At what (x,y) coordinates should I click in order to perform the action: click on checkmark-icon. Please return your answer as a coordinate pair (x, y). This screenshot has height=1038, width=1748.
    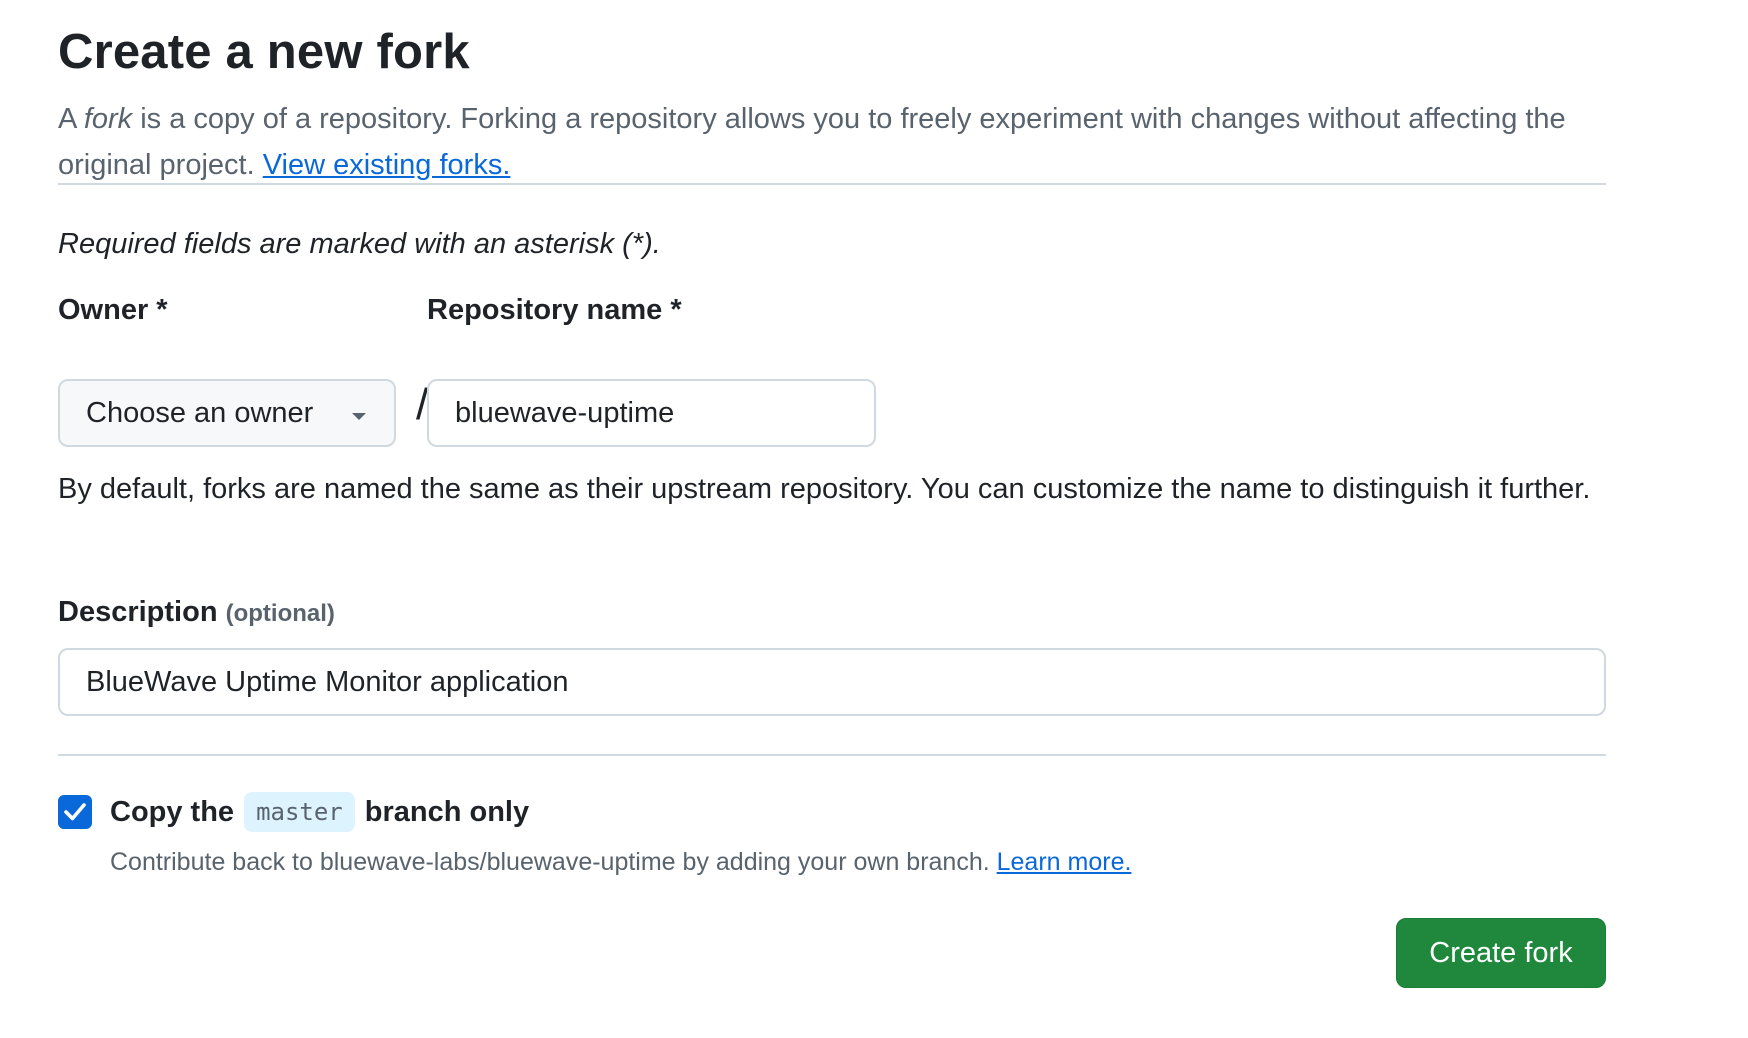
    Looking at the image, I should click on (75, 812).